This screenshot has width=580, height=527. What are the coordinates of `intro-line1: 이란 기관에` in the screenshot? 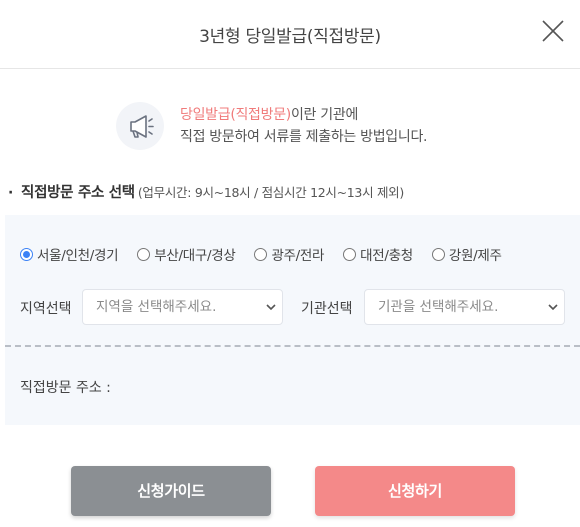 It's located at (324, 115).